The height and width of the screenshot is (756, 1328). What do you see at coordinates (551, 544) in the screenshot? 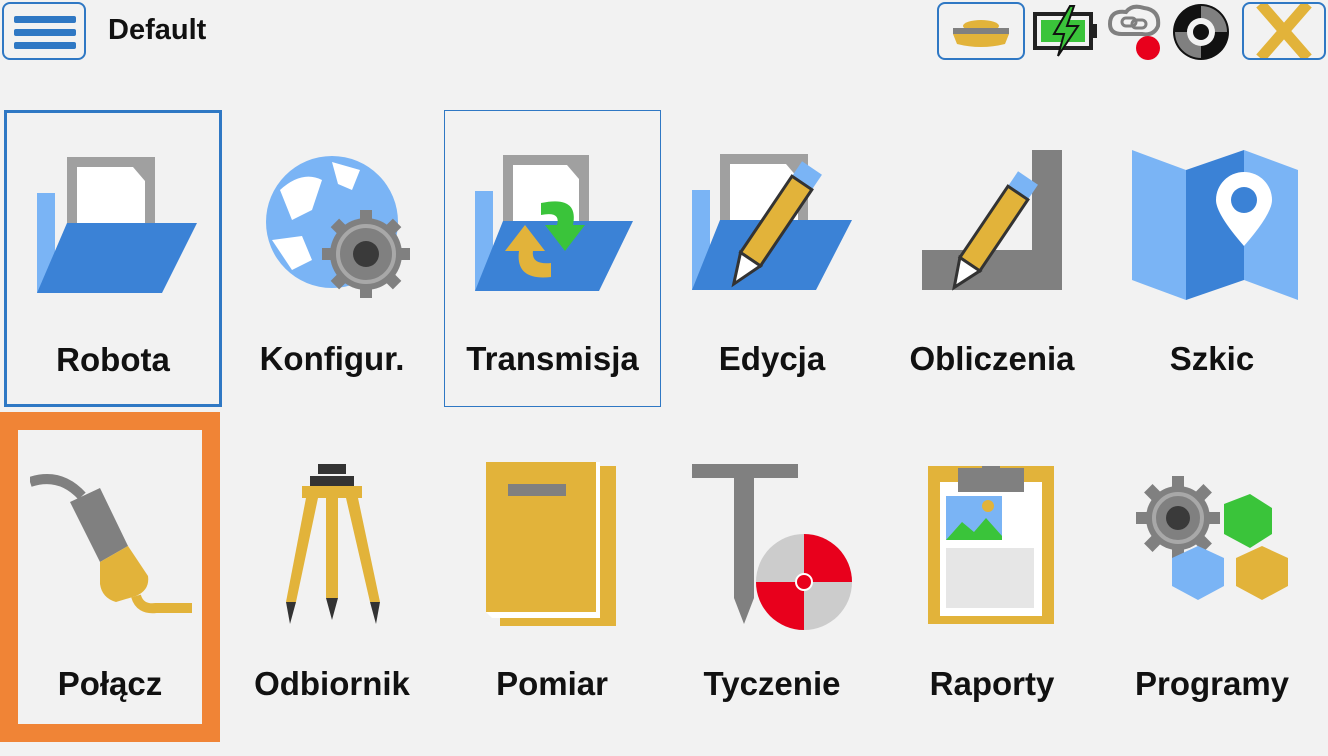
I see `book-icon` at bounding box center [551, 544].